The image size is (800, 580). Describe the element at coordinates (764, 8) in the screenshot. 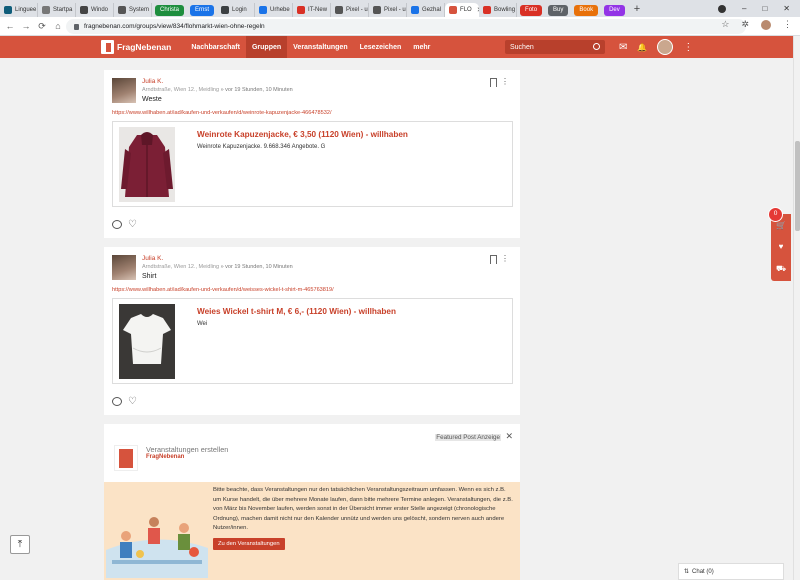

I see `maximize-button: □` at that location.